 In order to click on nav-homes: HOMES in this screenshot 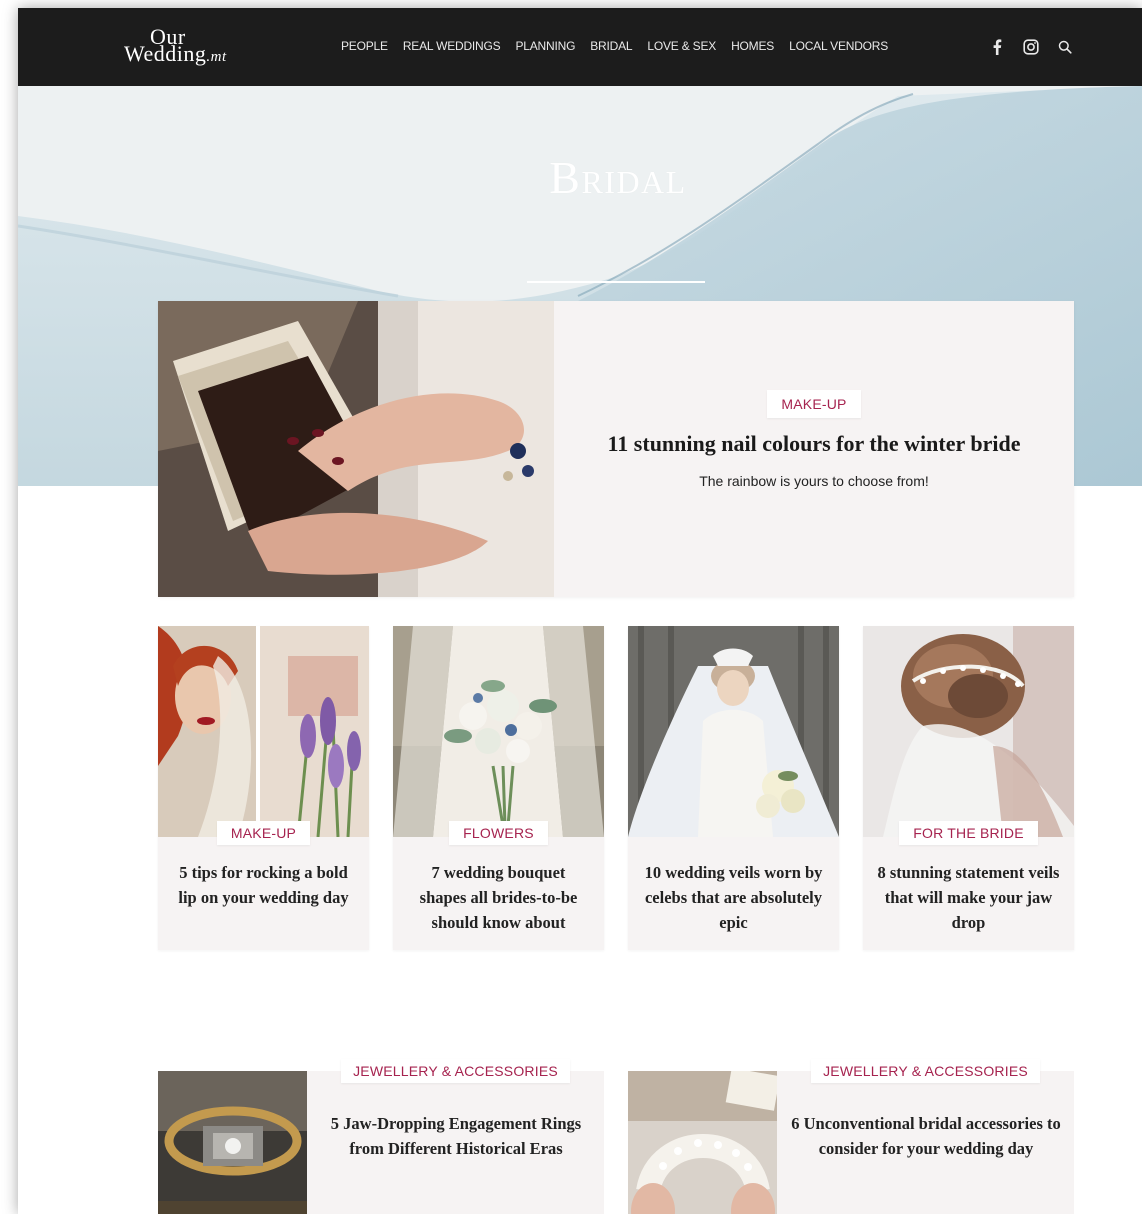, I will do `click(752, 46)`.